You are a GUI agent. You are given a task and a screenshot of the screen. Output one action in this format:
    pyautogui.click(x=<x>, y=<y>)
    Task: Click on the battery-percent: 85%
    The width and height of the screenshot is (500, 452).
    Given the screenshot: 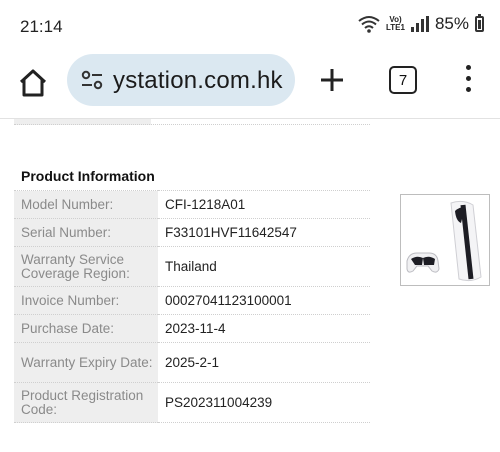 What is the action you would take?
    pyautogui.click(x=451, y=23)
    